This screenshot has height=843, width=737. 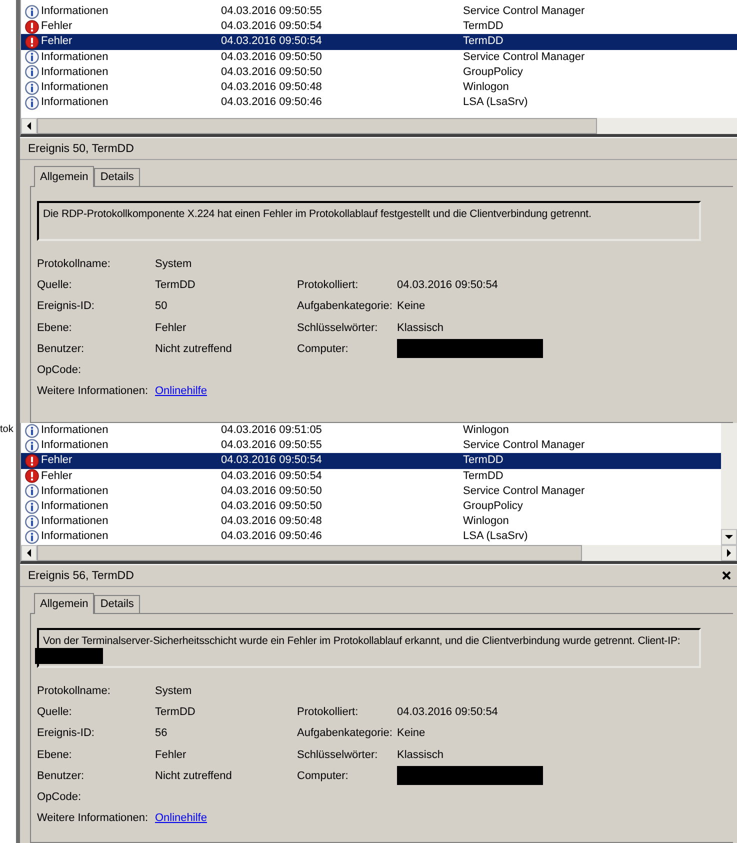 I want to click on field-label: OpCode:, so click(x=59, y=370).